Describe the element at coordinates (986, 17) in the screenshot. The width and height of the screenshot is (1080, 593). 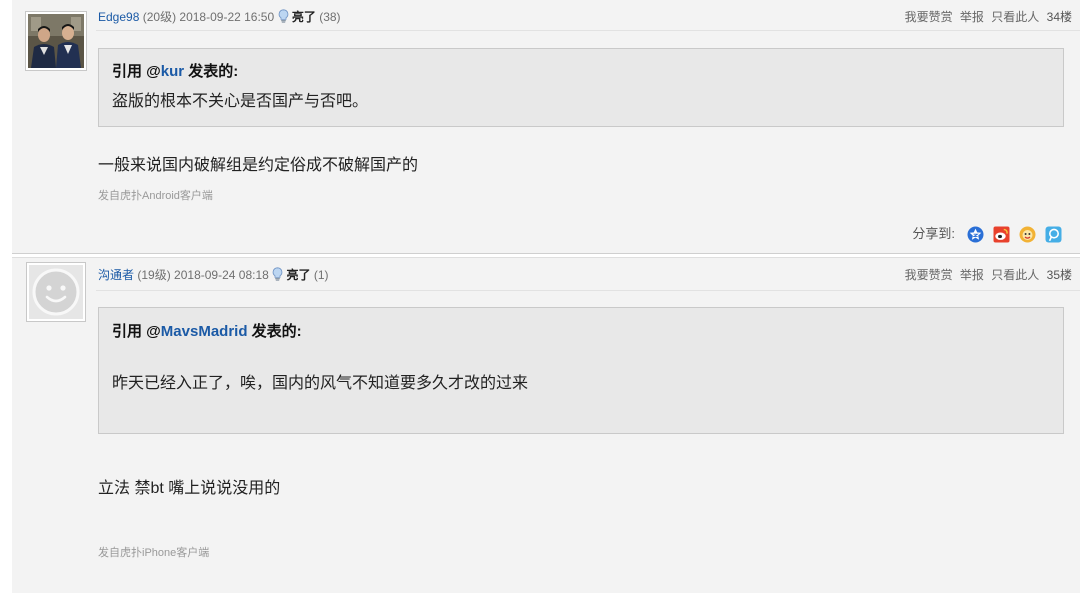
I see `post-actions: 我要赞赏 举报 只看此人 34楼` at that location.